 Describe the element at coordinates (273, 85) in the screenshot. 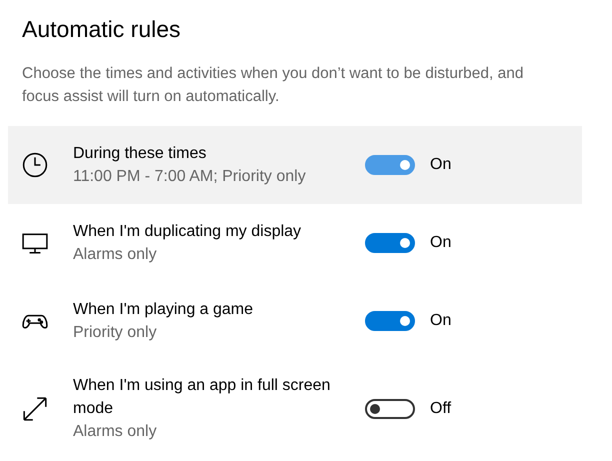

I see `description-text: Choose the times and activities when you don’t want to be disturbed, and focus assist will turn on automatically.` at that location.